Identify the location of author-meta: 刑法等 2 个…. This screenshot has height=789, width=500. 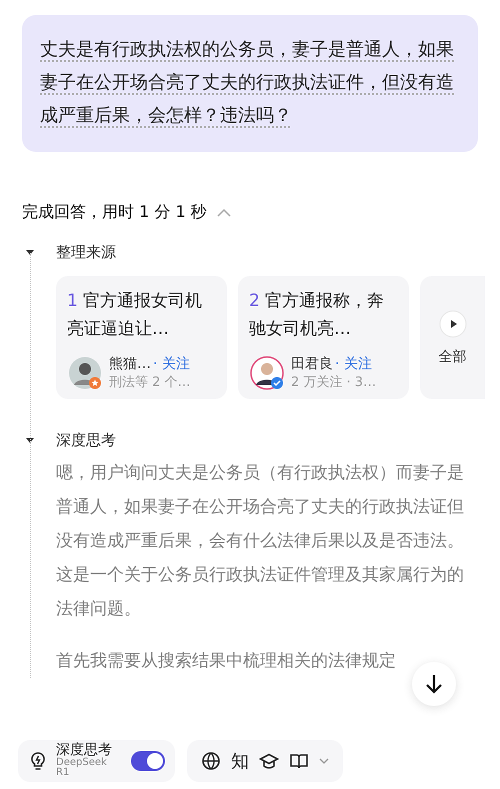
(150, 382).